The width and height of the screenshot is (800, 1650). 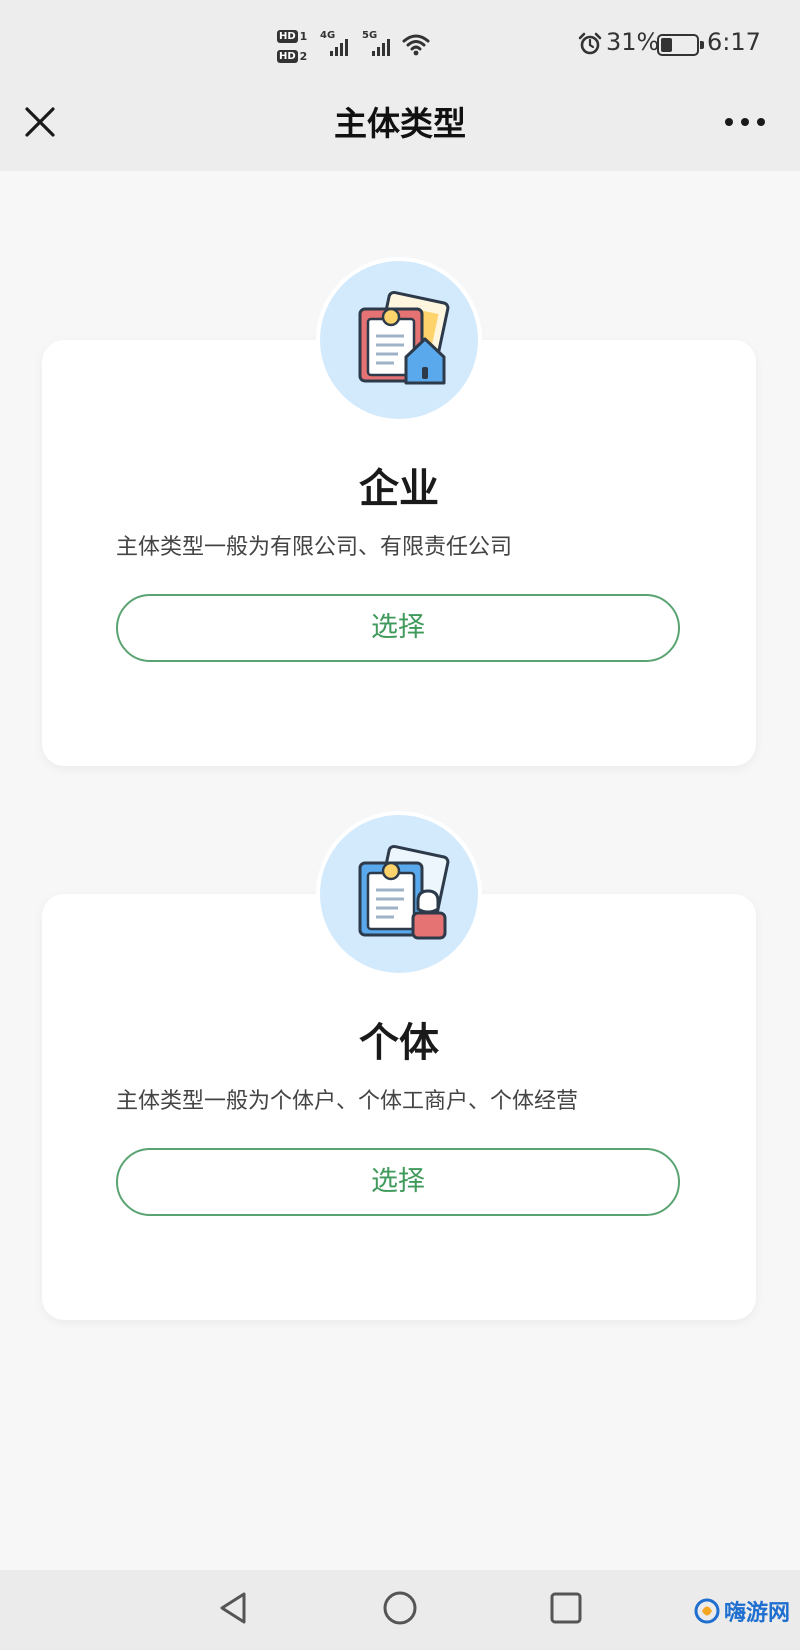 I want to click on option-description: 主体类型一般为个体户、个体工商户、个体经营, so click(x=347, y=1101).